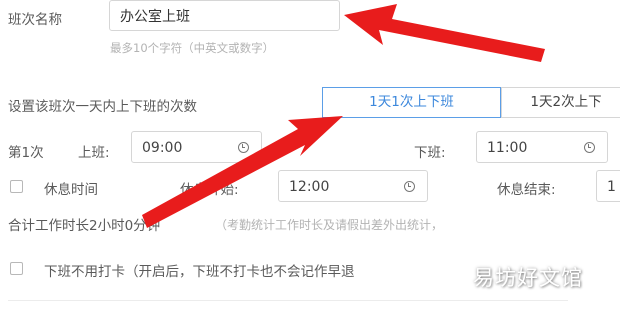 Image resolution: width=620 pixels, height=309 pixels. What do you see at coordinates (444, 33) in the screenshot?
I see `arrow-to-name-input` at bounding box center [444, 33].